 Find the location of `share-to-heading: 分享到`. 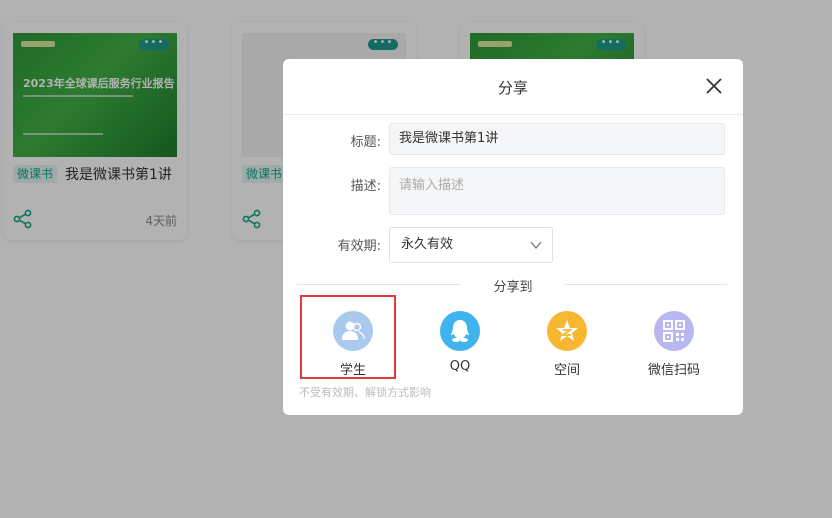

share-to-heading: 分享到 is located at coordinates (513, 287).